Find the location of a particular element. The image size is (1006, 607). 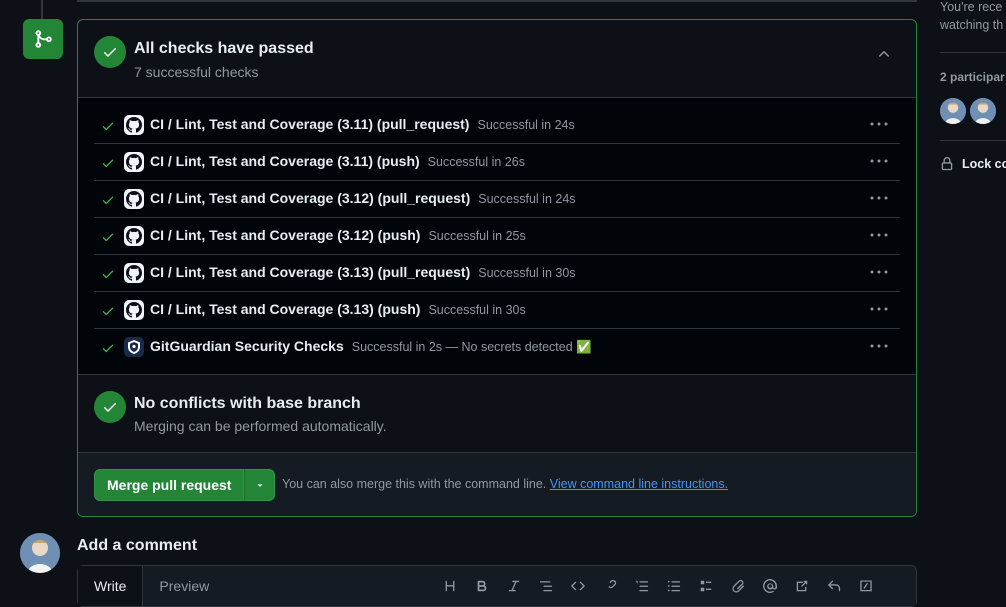

collapse-checks-button is located at coordinates (884, 54).